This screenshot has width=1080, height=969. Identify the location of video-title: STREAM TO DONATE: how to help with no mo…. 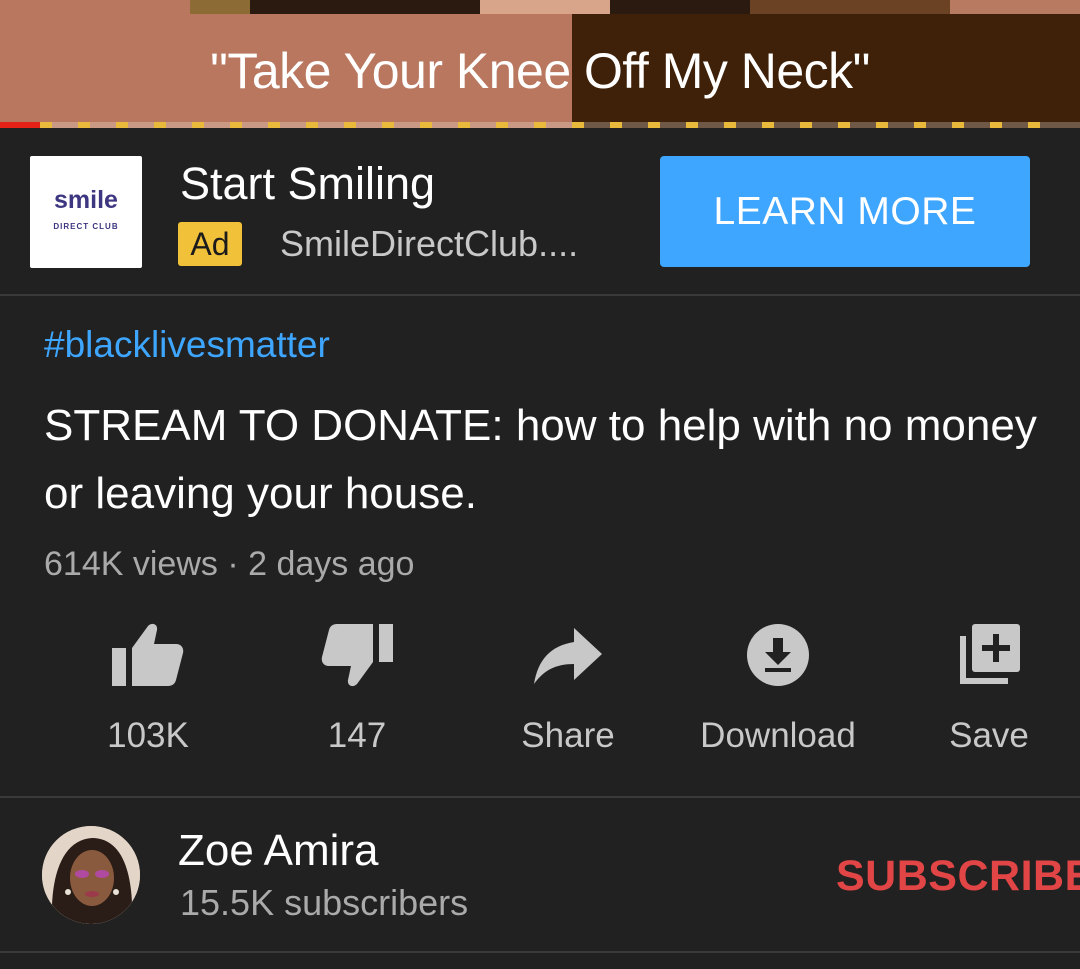
(544, 460).